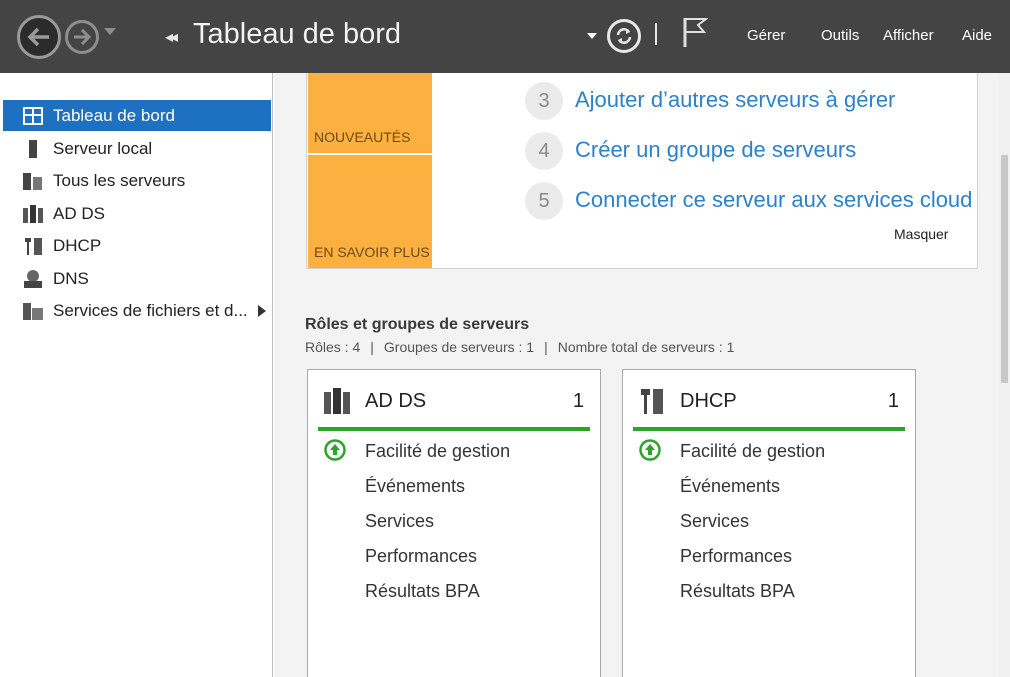 This screenshot has height=677, width=1010. Describe the element at coordinates (110, 31) in the screenshot. I see `history-dropdown-icon` at that location.